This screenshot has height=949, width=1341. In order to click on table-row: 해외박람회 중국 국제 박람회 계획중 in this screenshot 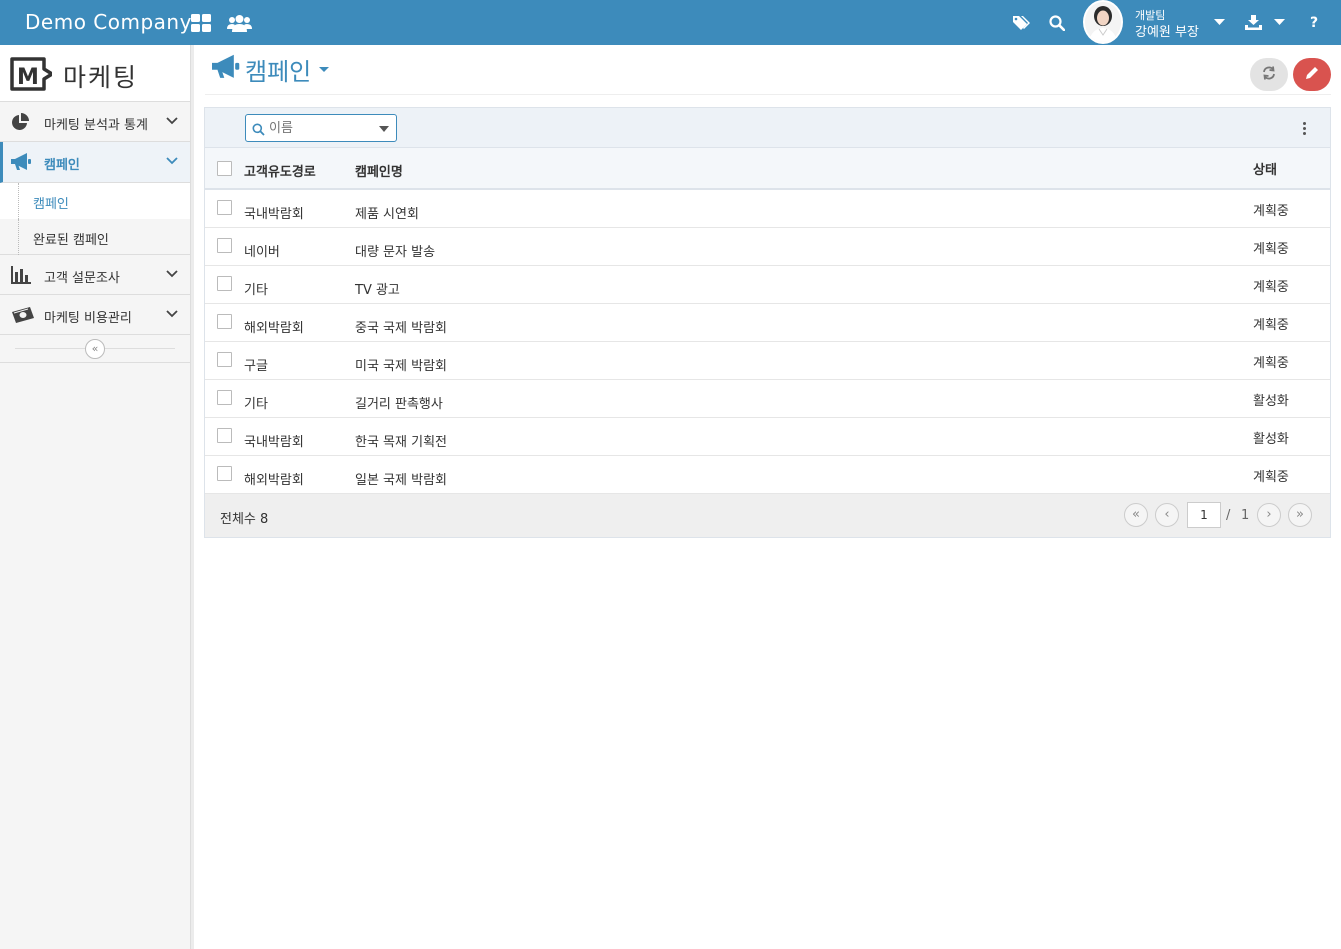, I will do `click(767, 323)`.